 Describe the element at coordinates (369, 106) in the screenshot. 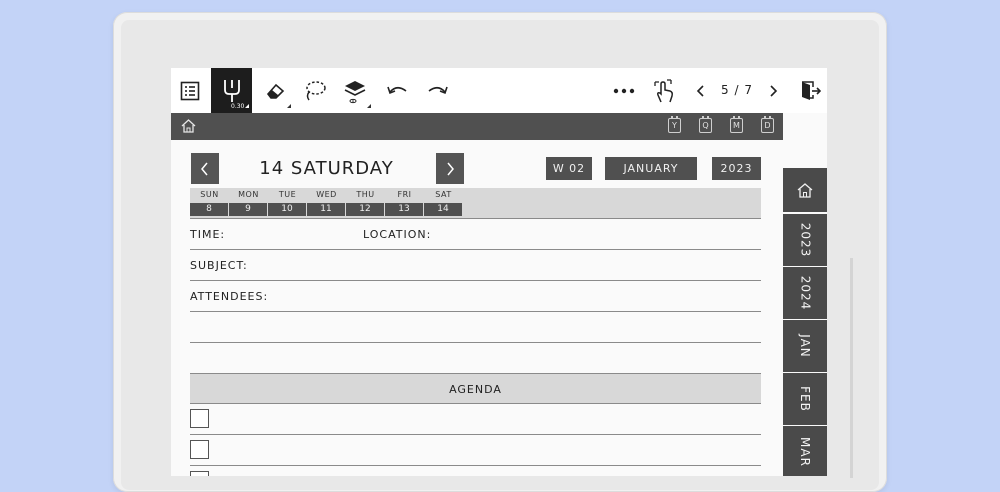

I see `layers-options-indicator` at that location.